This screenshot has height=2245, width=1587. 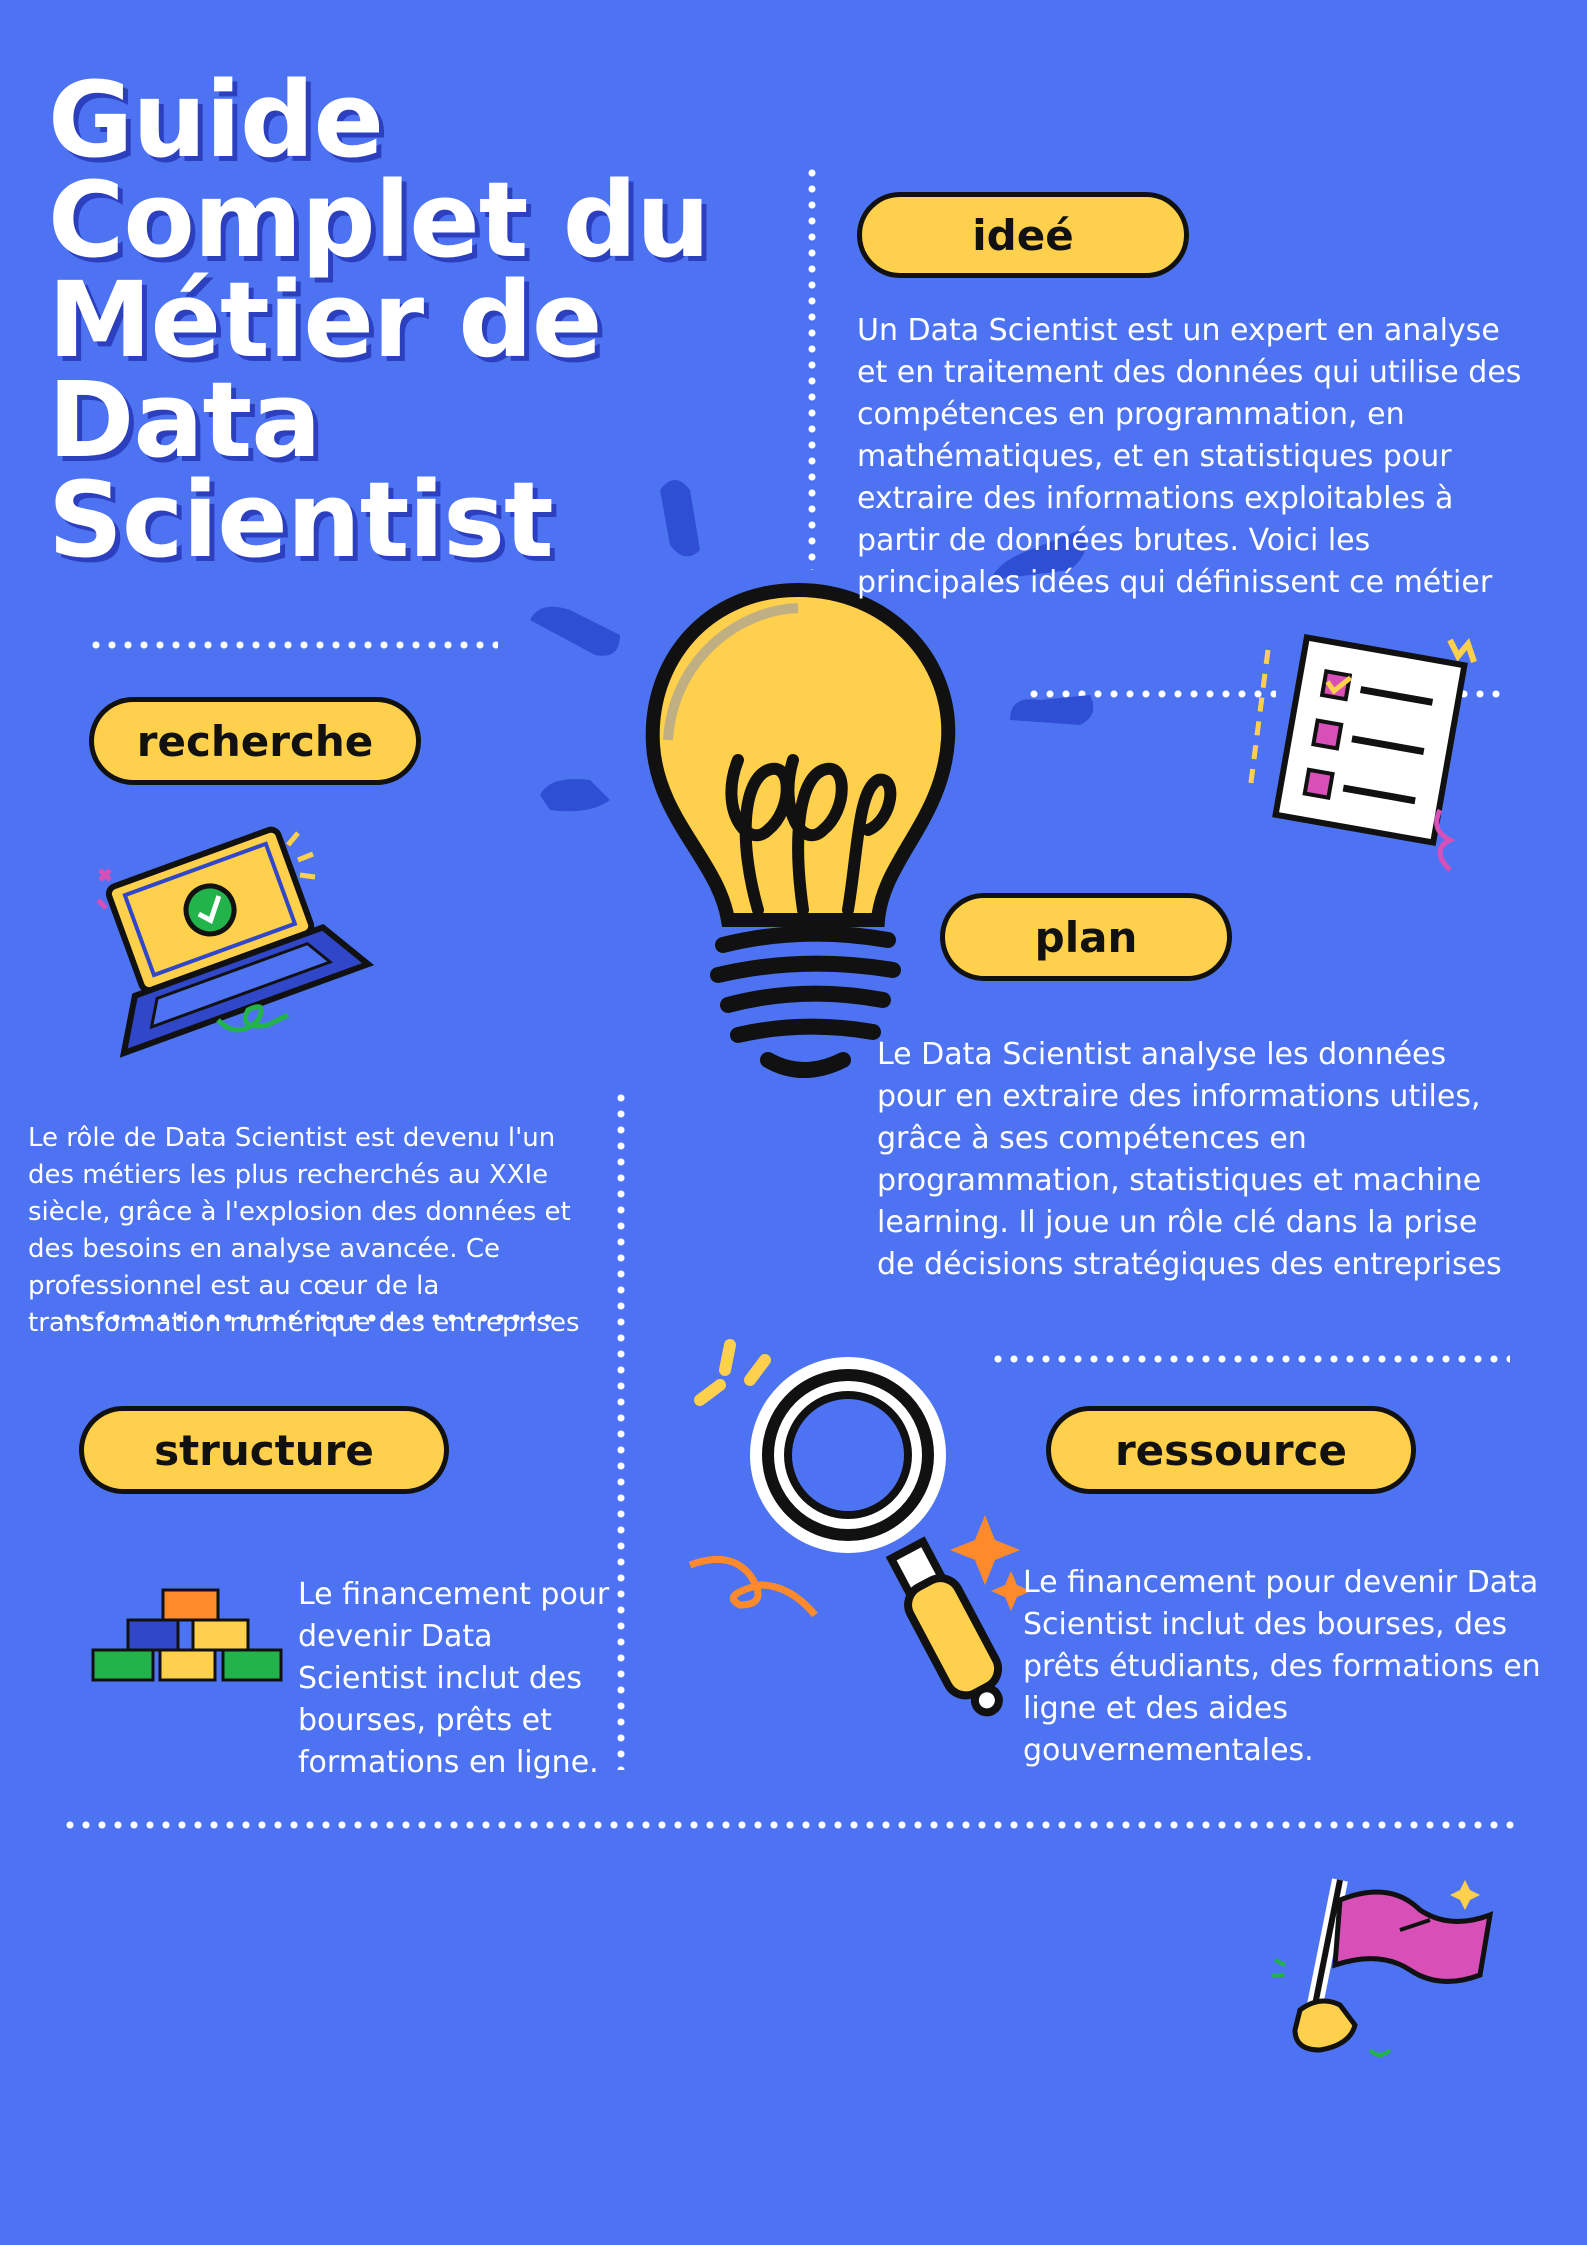 I want to click on title-line: Complet du, so click(x=379, y=220).